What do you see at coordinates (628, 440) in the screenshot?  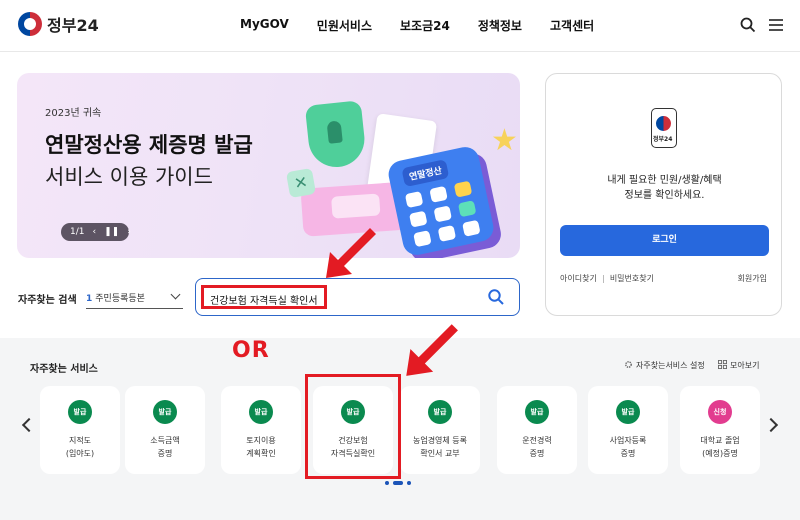 I see `service-label-line1: 사업자등록` at bounding box center [628, 440].